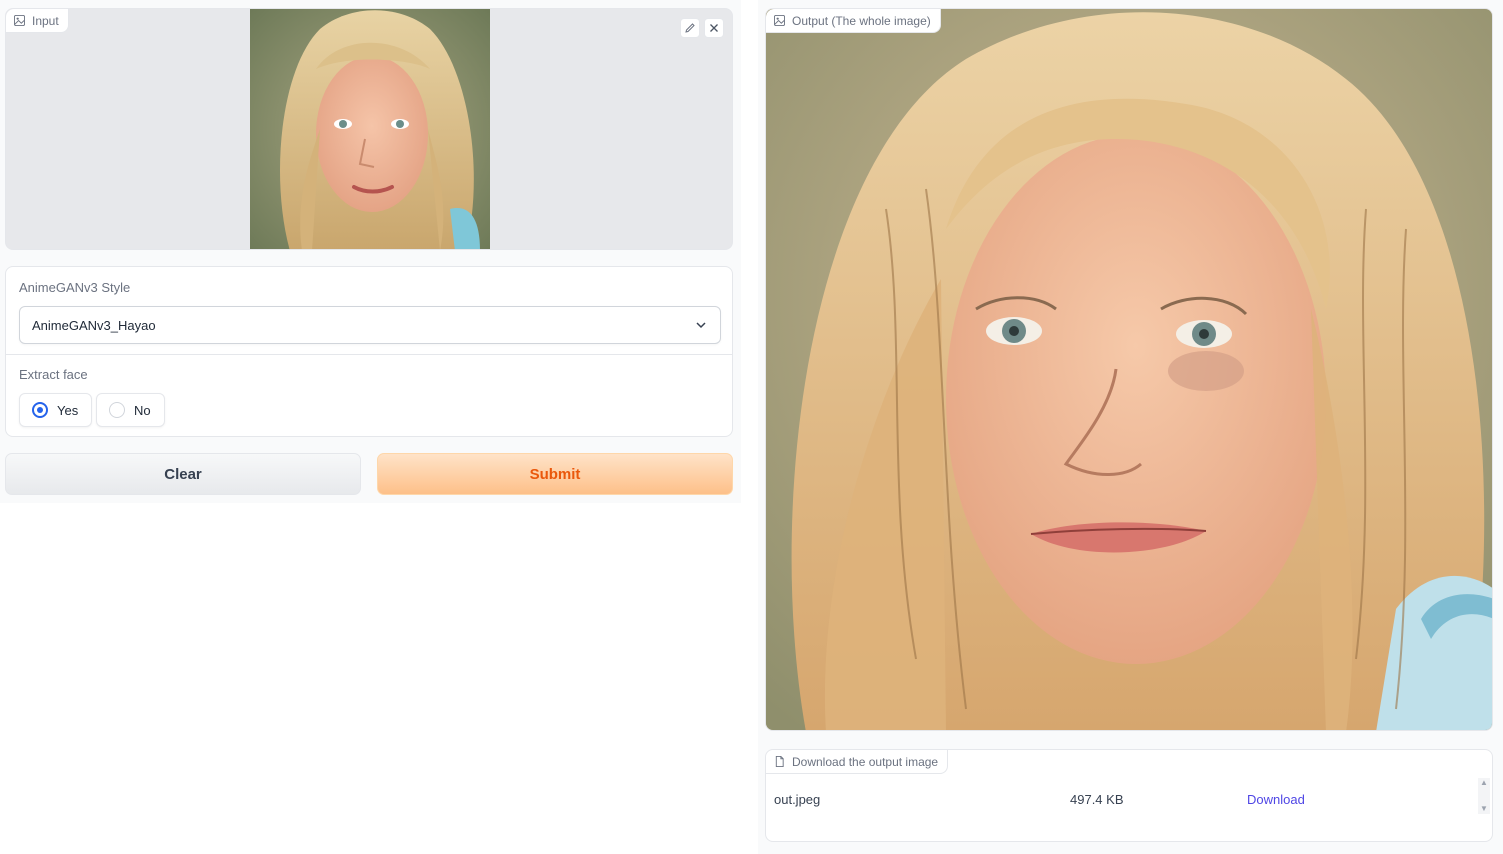  I want to click on extract-face-yes-label: Yes, so click(68, 410).